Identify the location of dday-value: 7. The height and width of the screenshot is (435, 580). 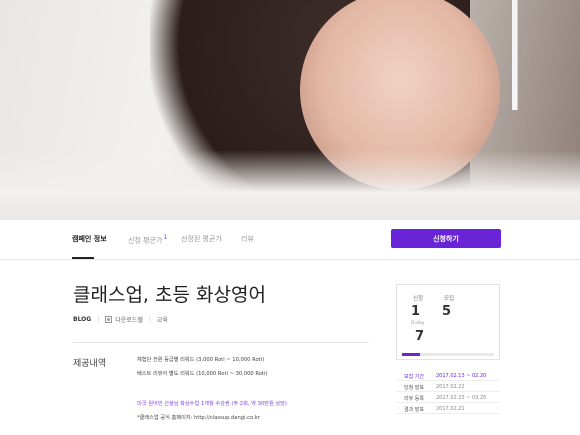
(420, 336).